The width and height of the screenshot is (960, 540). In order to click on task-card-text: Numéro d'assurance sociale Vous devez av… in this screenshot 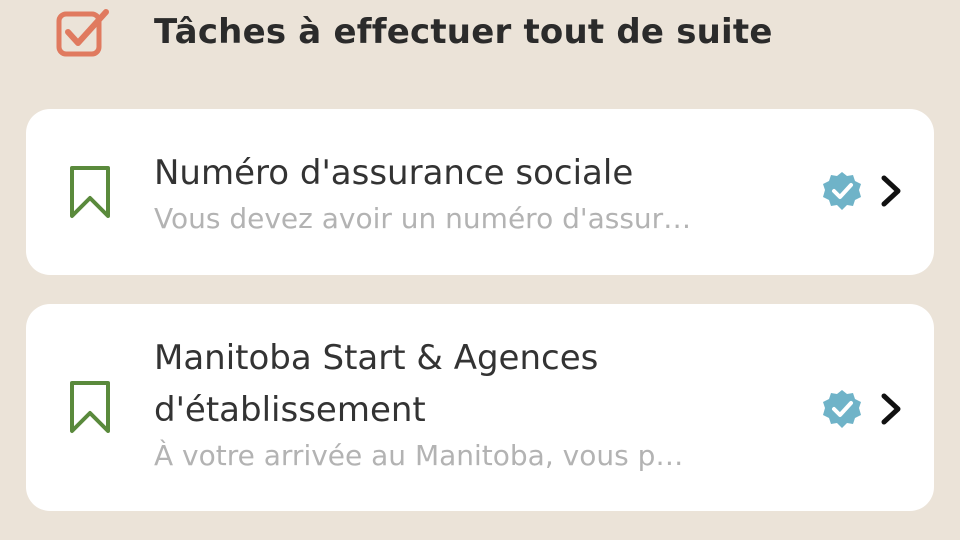, I will do `click(454, 193)`.